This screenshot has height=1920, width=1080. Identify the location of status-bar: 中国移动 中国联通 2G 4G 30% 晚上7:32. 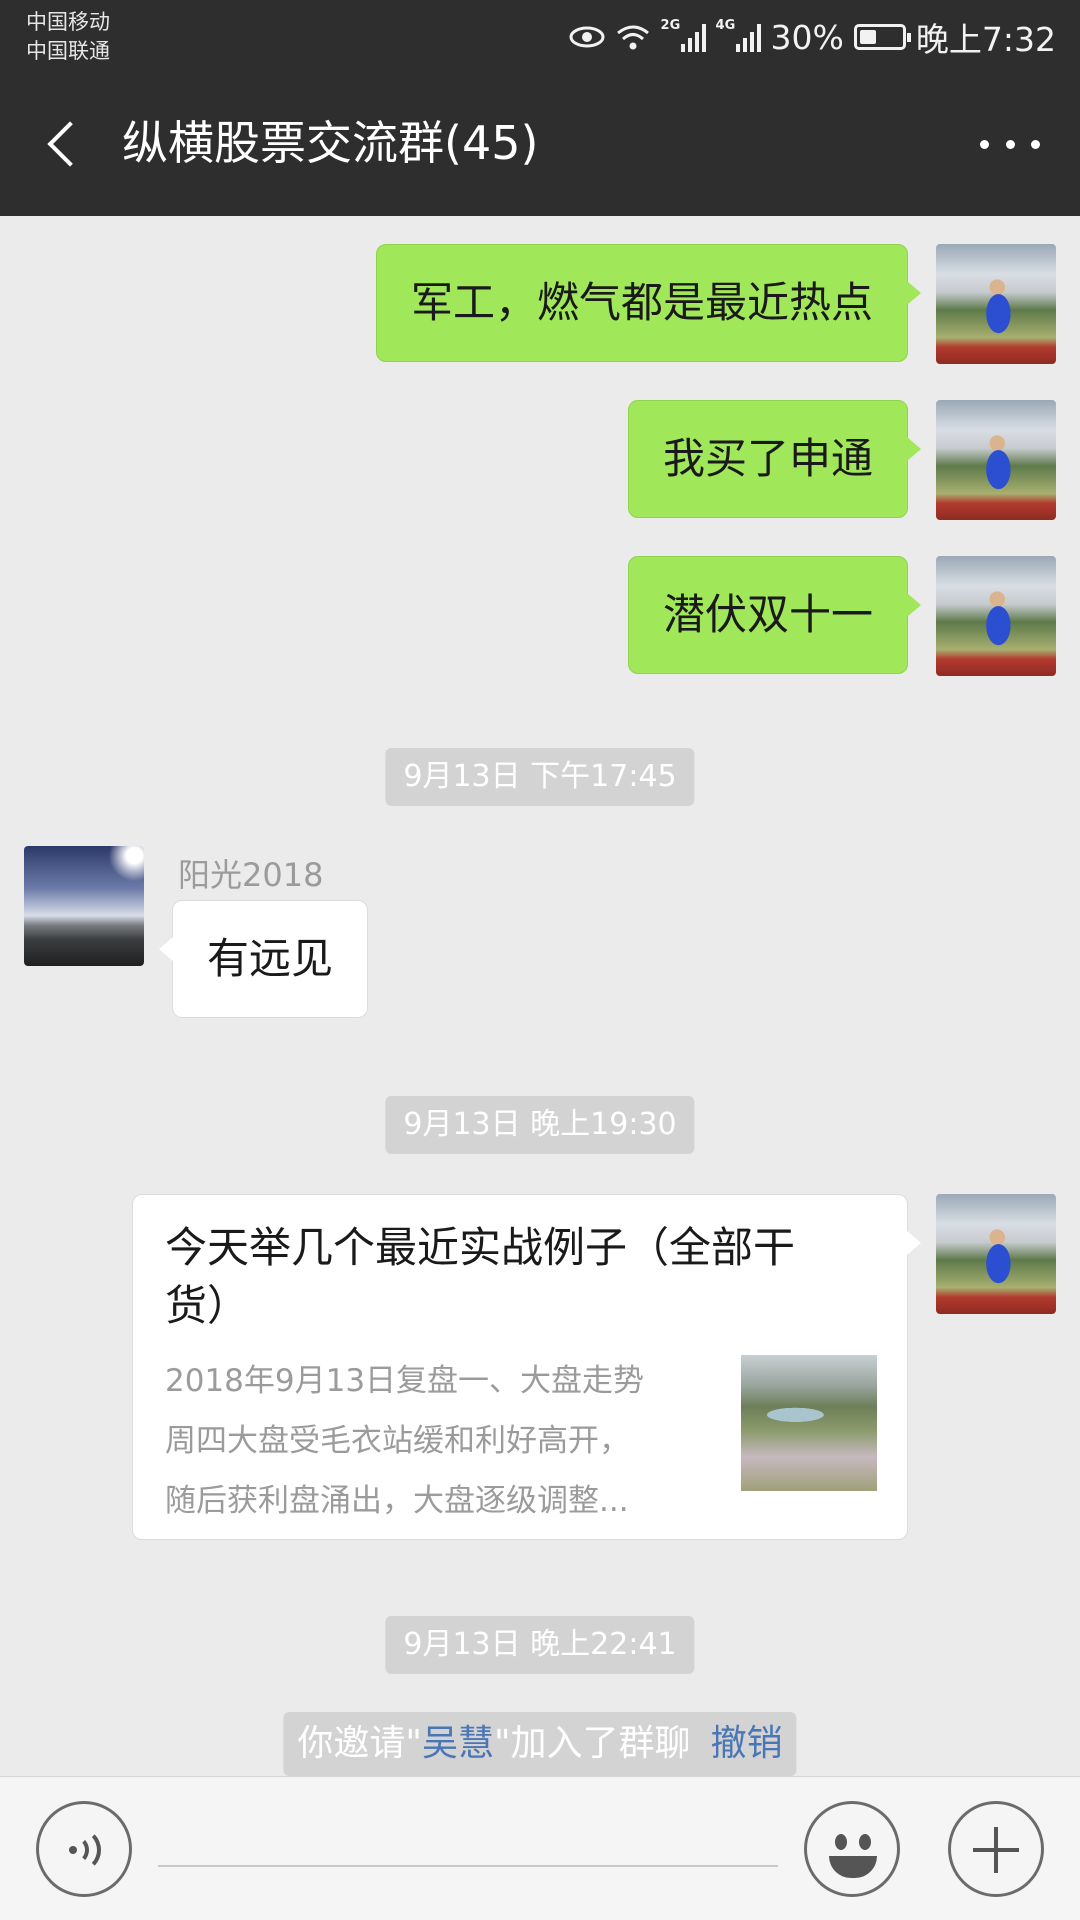
(540, 36).